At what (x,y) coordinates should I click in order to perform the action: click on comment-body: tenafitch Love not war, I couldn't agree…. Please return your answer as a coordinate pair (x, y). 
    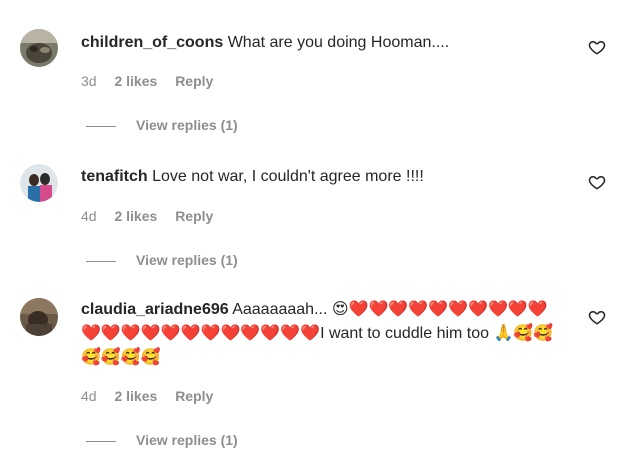
    Looking at the image, I should click on (326, 177).